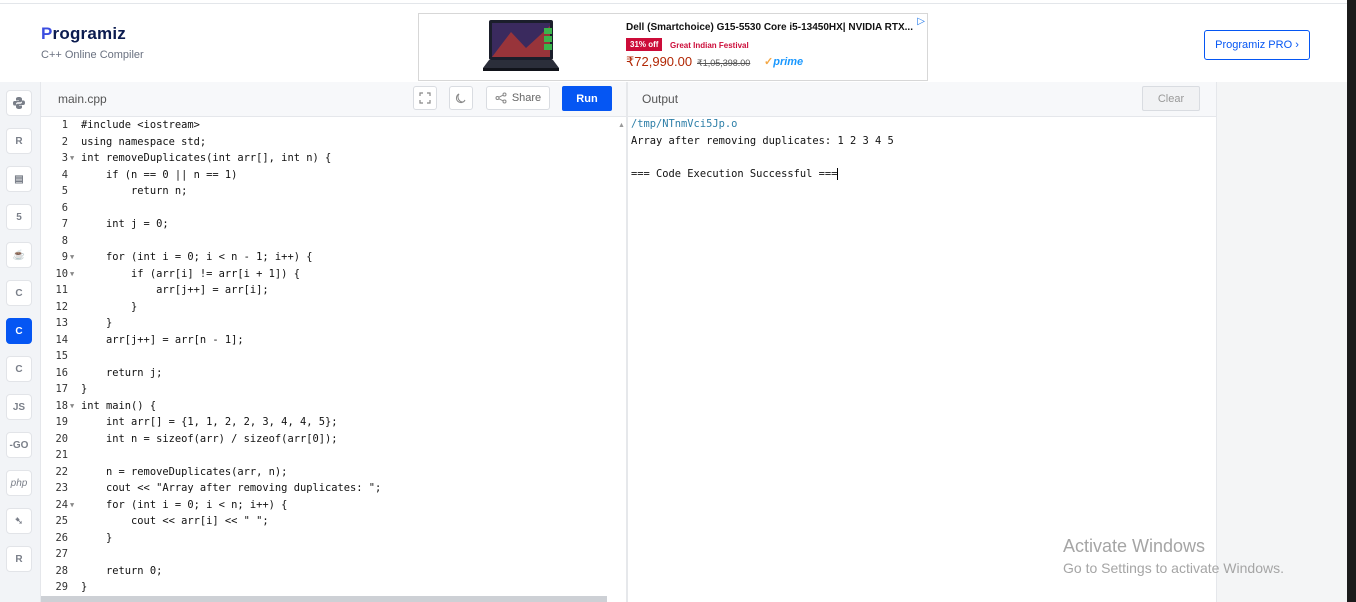  I want to click on code-line: 11 arr[j++] = arr[i];, so click(333, 290).